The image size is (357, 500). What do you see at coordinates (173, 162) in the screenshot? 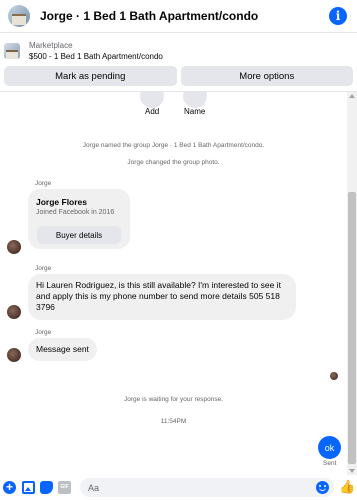
I see `system-message-photo: Jorge changed the group photo.` at bounding box center [173, 162].